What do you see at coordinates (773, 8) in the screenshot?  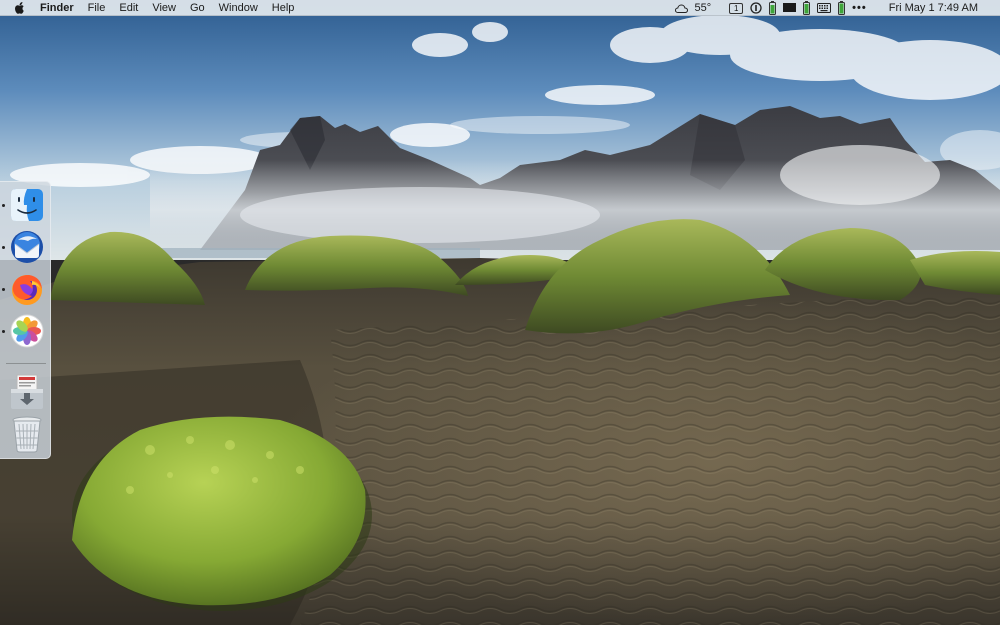 I see `battery-icon` at bounding box center [773, 8].